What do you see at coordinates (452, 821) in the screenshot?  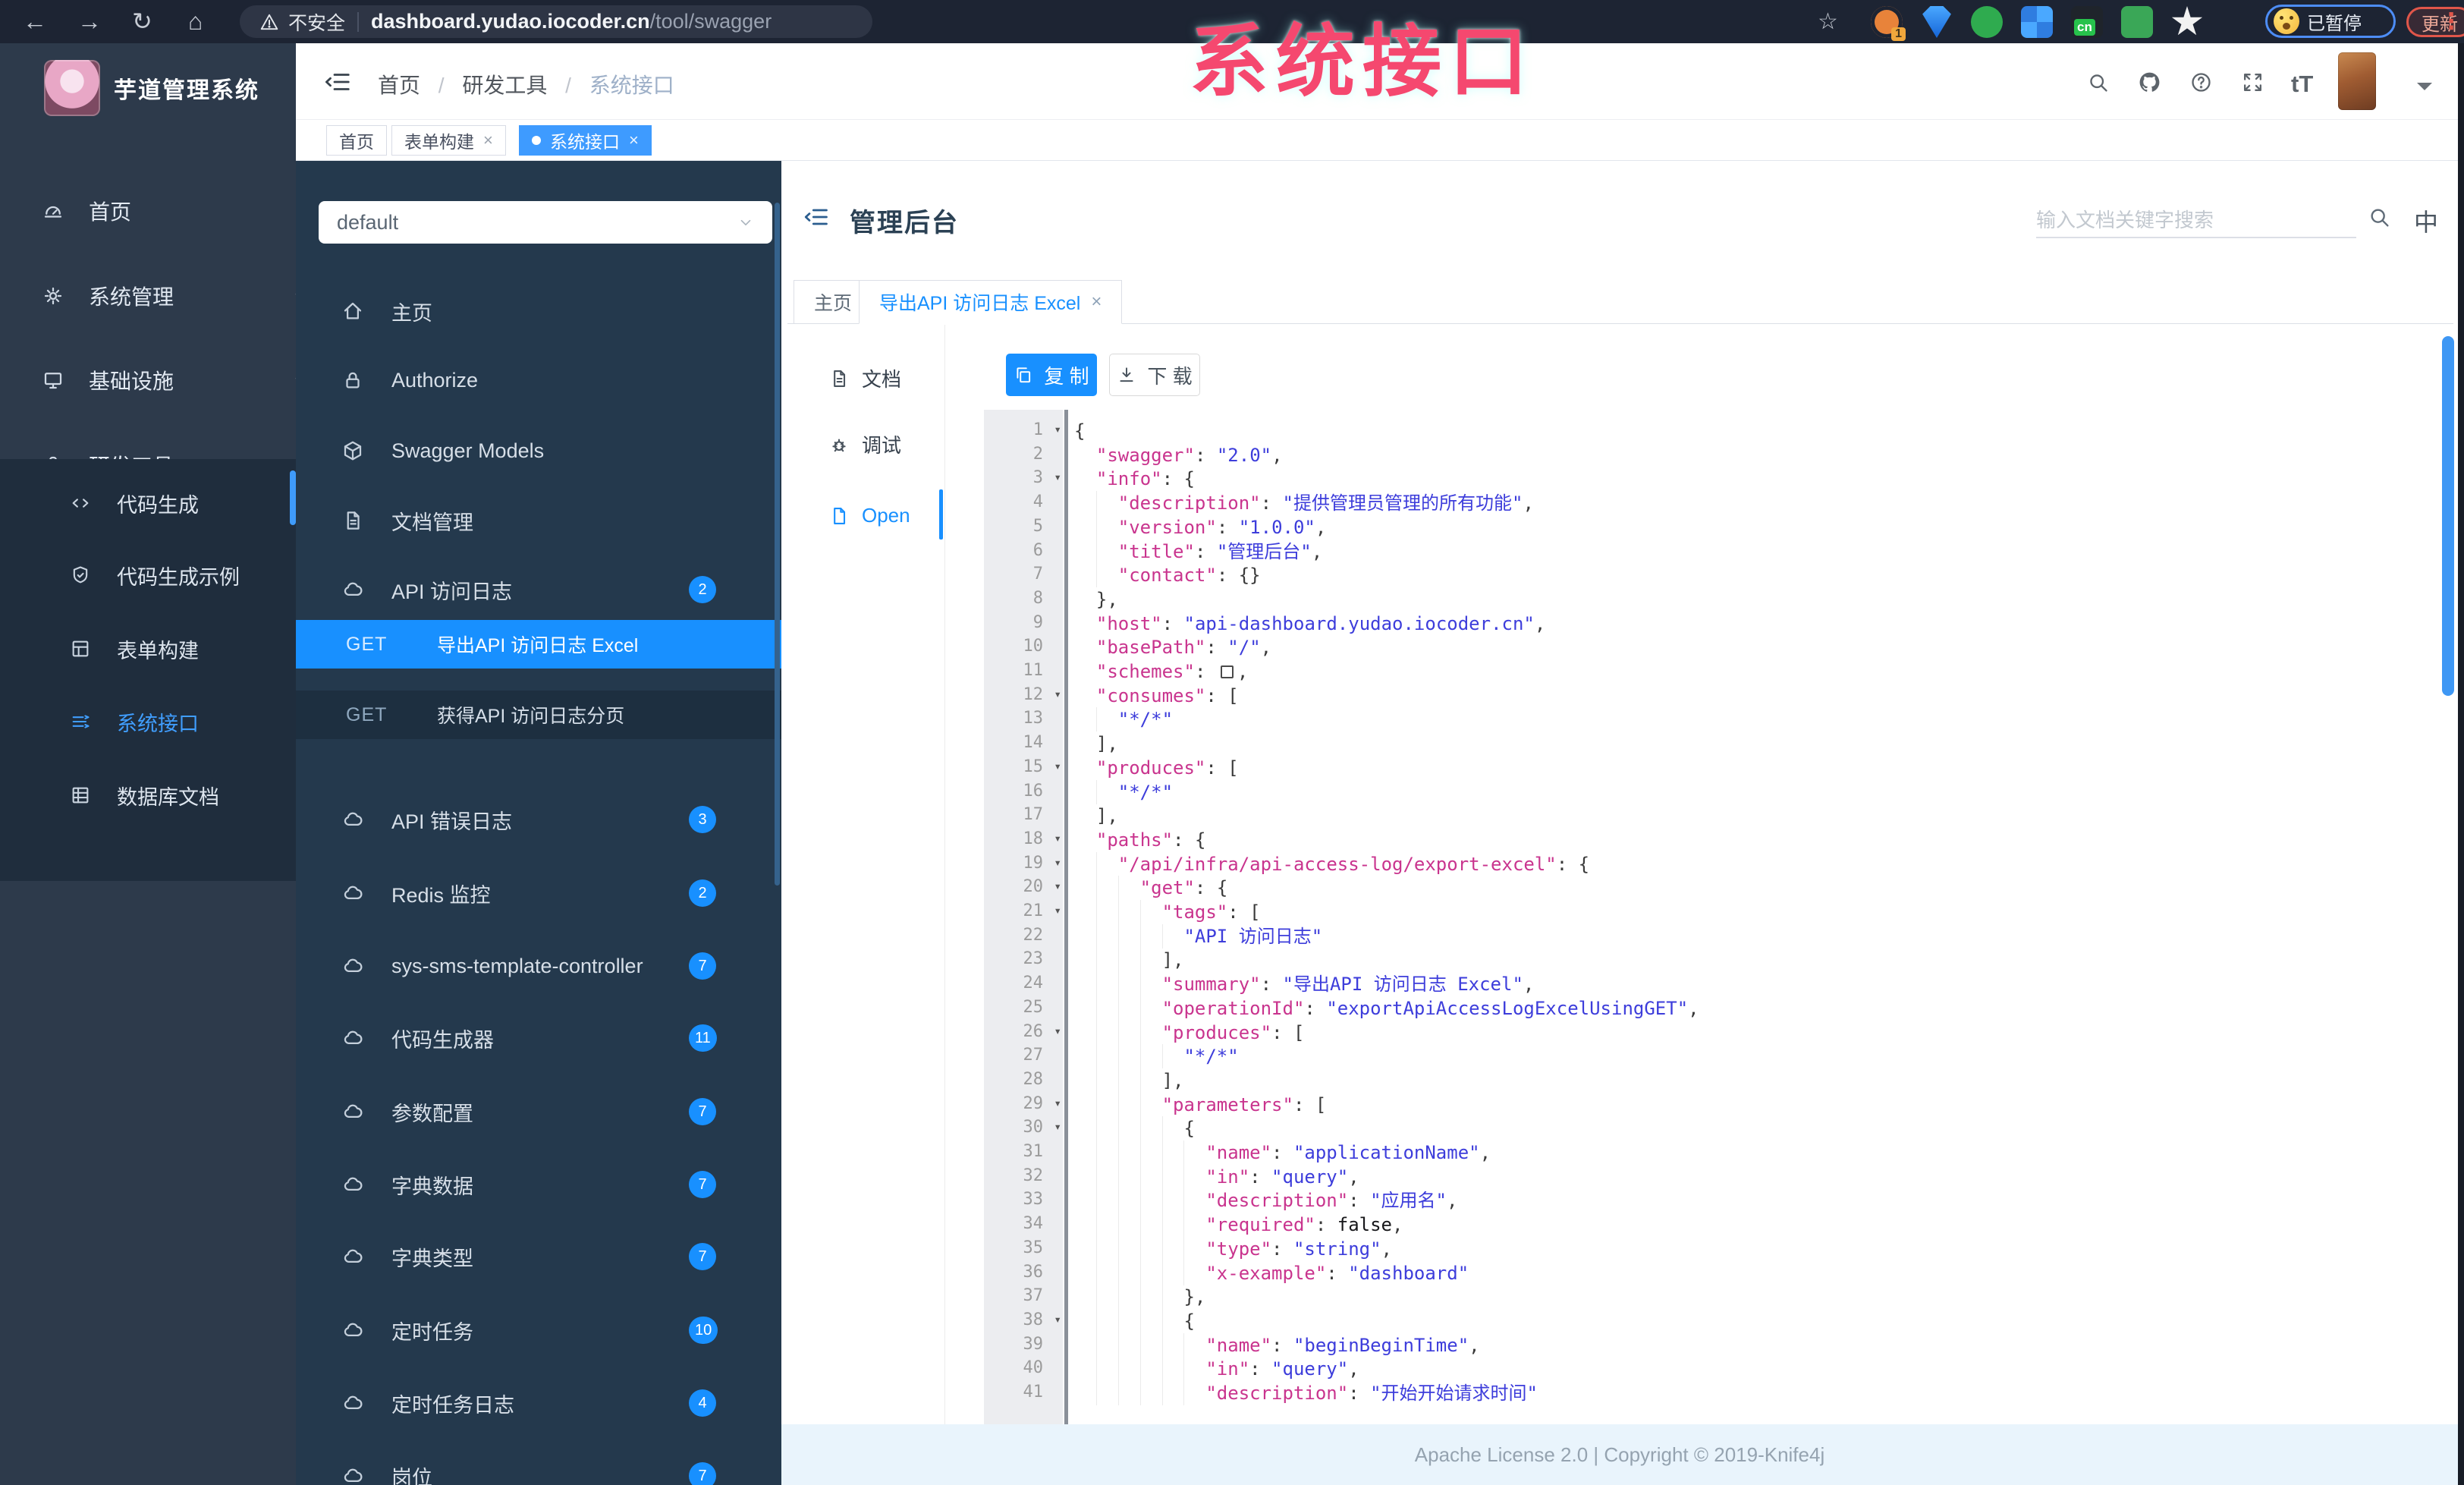 I see `api-group-label: API 错误日志` at bounding box center [452, 821].